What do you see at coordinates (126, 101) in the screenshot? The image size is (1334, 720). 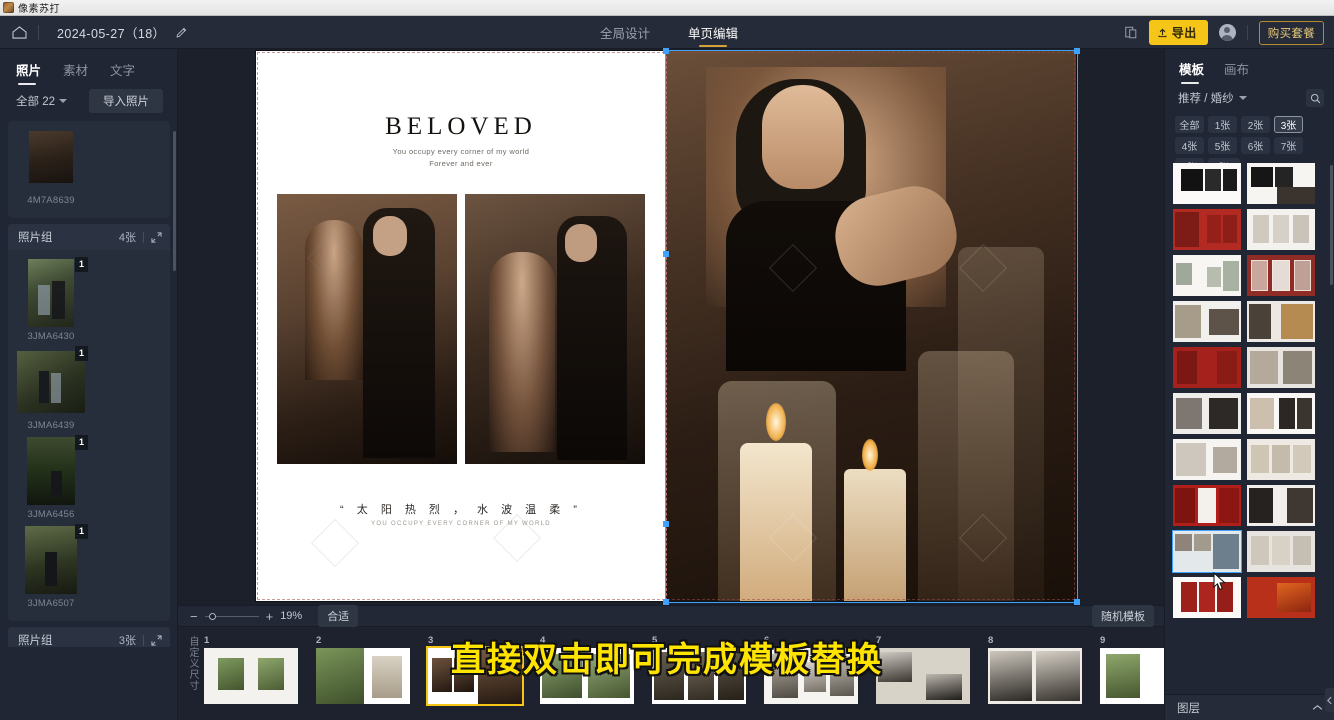 I see `import-photos-button: 导入照片` at bounding box center [126, 101].